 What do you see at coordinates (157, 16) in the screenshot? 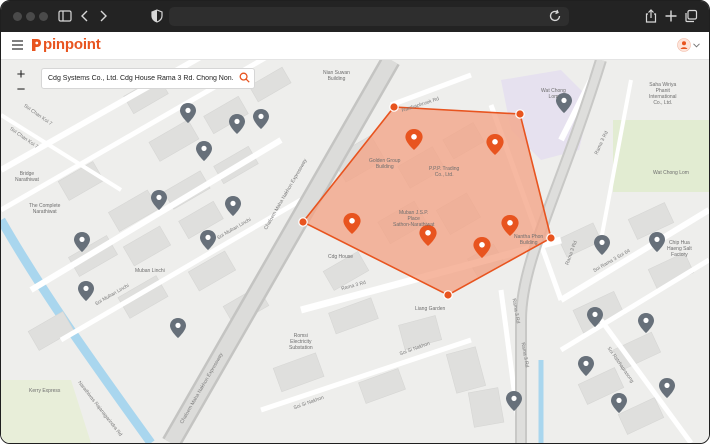
I see `shield-icon` at bounding box center [157, 16].